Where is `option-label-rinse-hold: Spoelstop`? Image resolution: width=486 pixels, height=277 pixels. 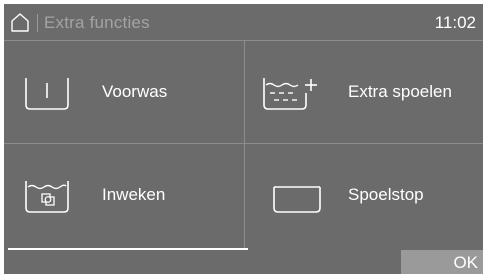 option-label-rinse-hold: Spoelstop is located at coordinates (386, 194).